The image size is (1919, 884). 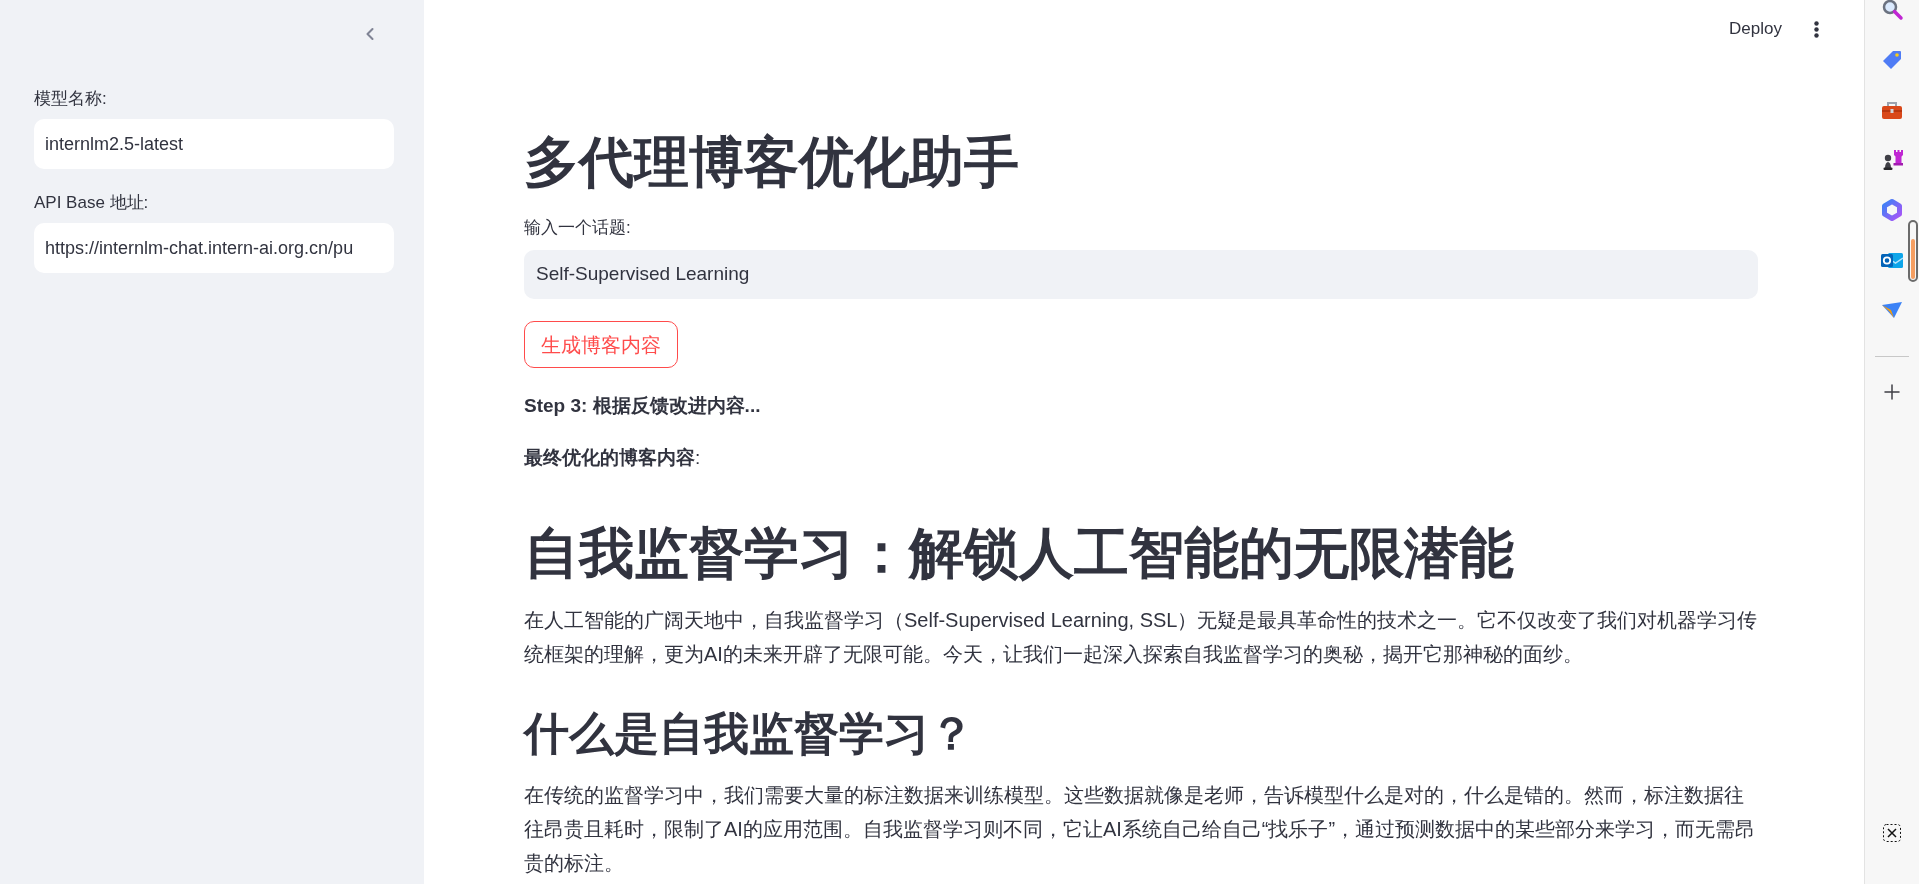 I want to click on search-icon, so click(x=1892, y=11).